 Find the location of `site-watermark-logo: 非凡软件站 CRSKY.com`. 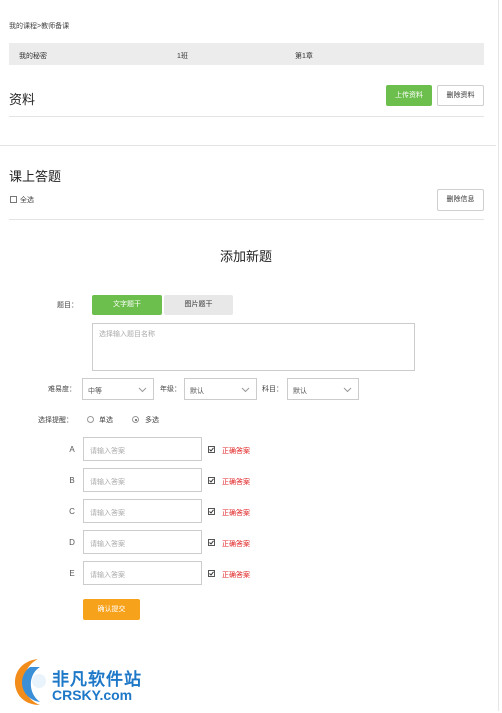

site-watermark-logo: 非凡软件站 CRSKY.com is located at coordinates (80, 681).